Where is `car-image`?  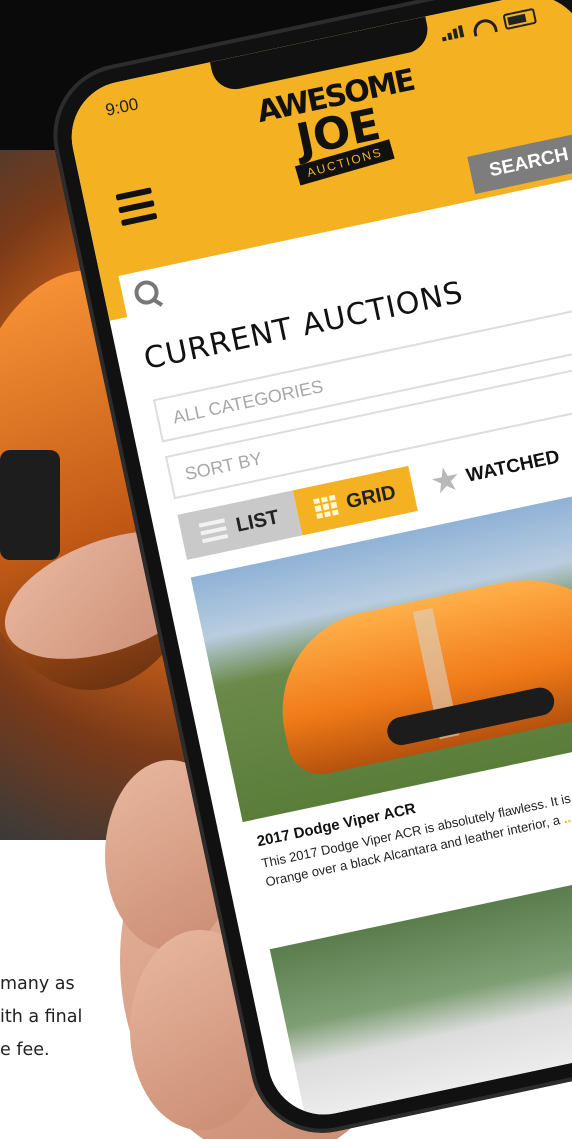 car-image is located at coordinates (417, 669).